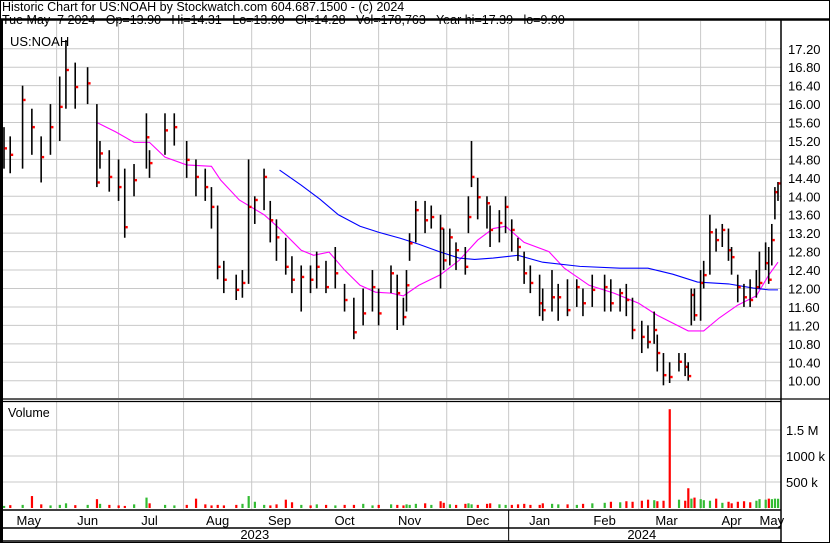 This screenshot has height=543, width=830. What do you see at coordinates (772, 520) in the screenshot?
I see `month-label: May` at bounding box center [772, 520].